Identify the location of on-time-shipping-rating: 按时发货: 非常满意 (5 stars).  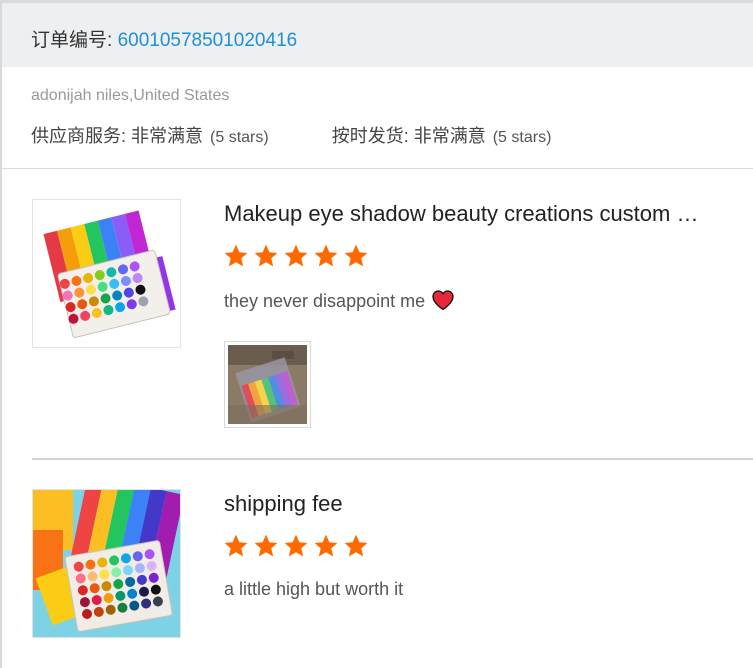
(442, 135).